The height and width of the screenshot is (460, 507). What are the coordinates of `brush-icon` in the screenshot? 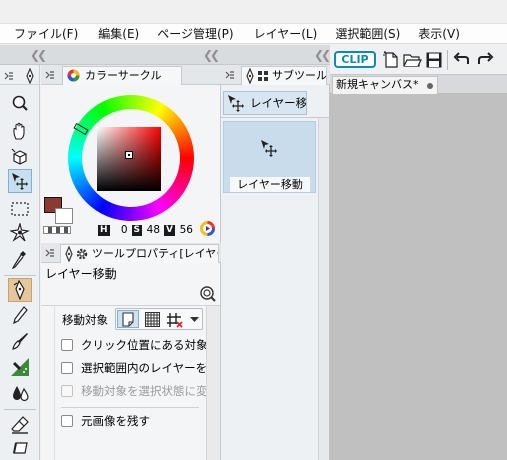 It's located at (20, 341).